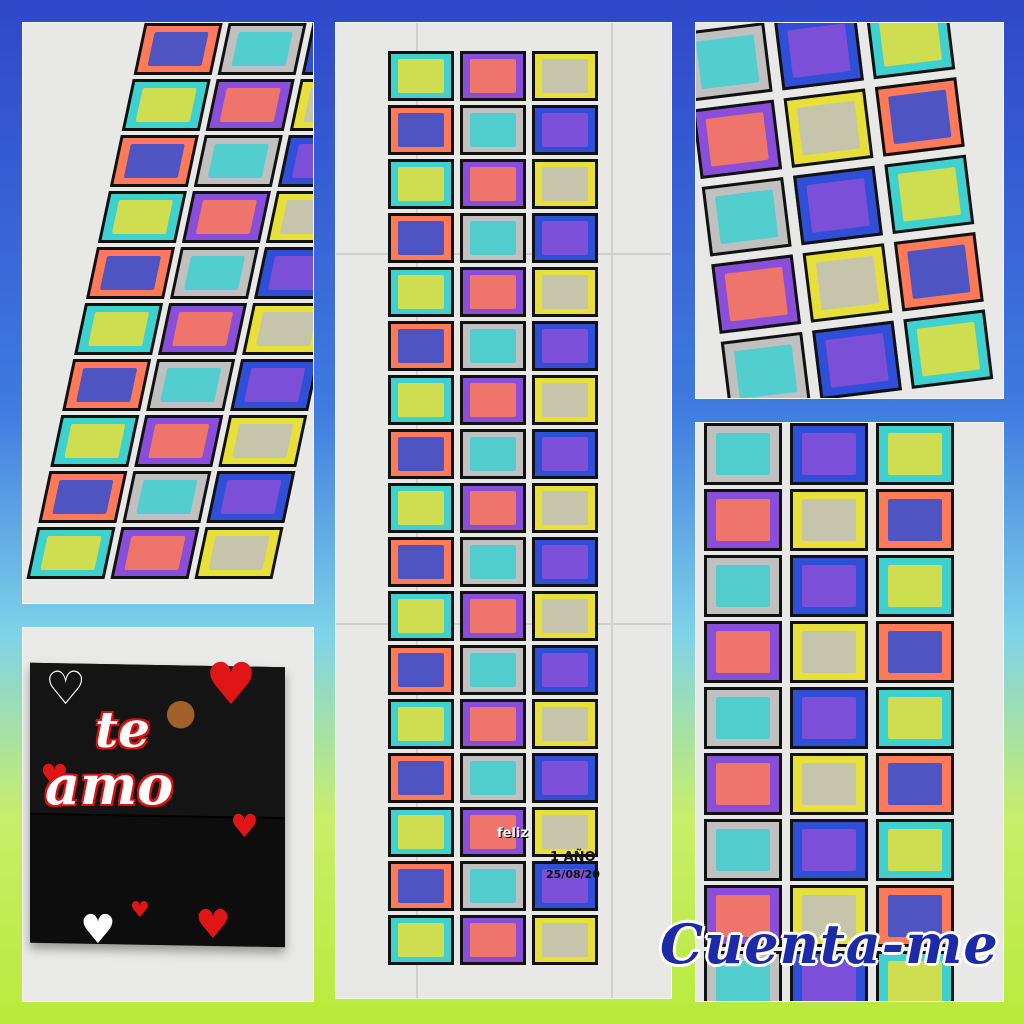 The width and height of the screenshot is (1024, 1024). I want to click on tile-grid-top-right, so click(849, 210).